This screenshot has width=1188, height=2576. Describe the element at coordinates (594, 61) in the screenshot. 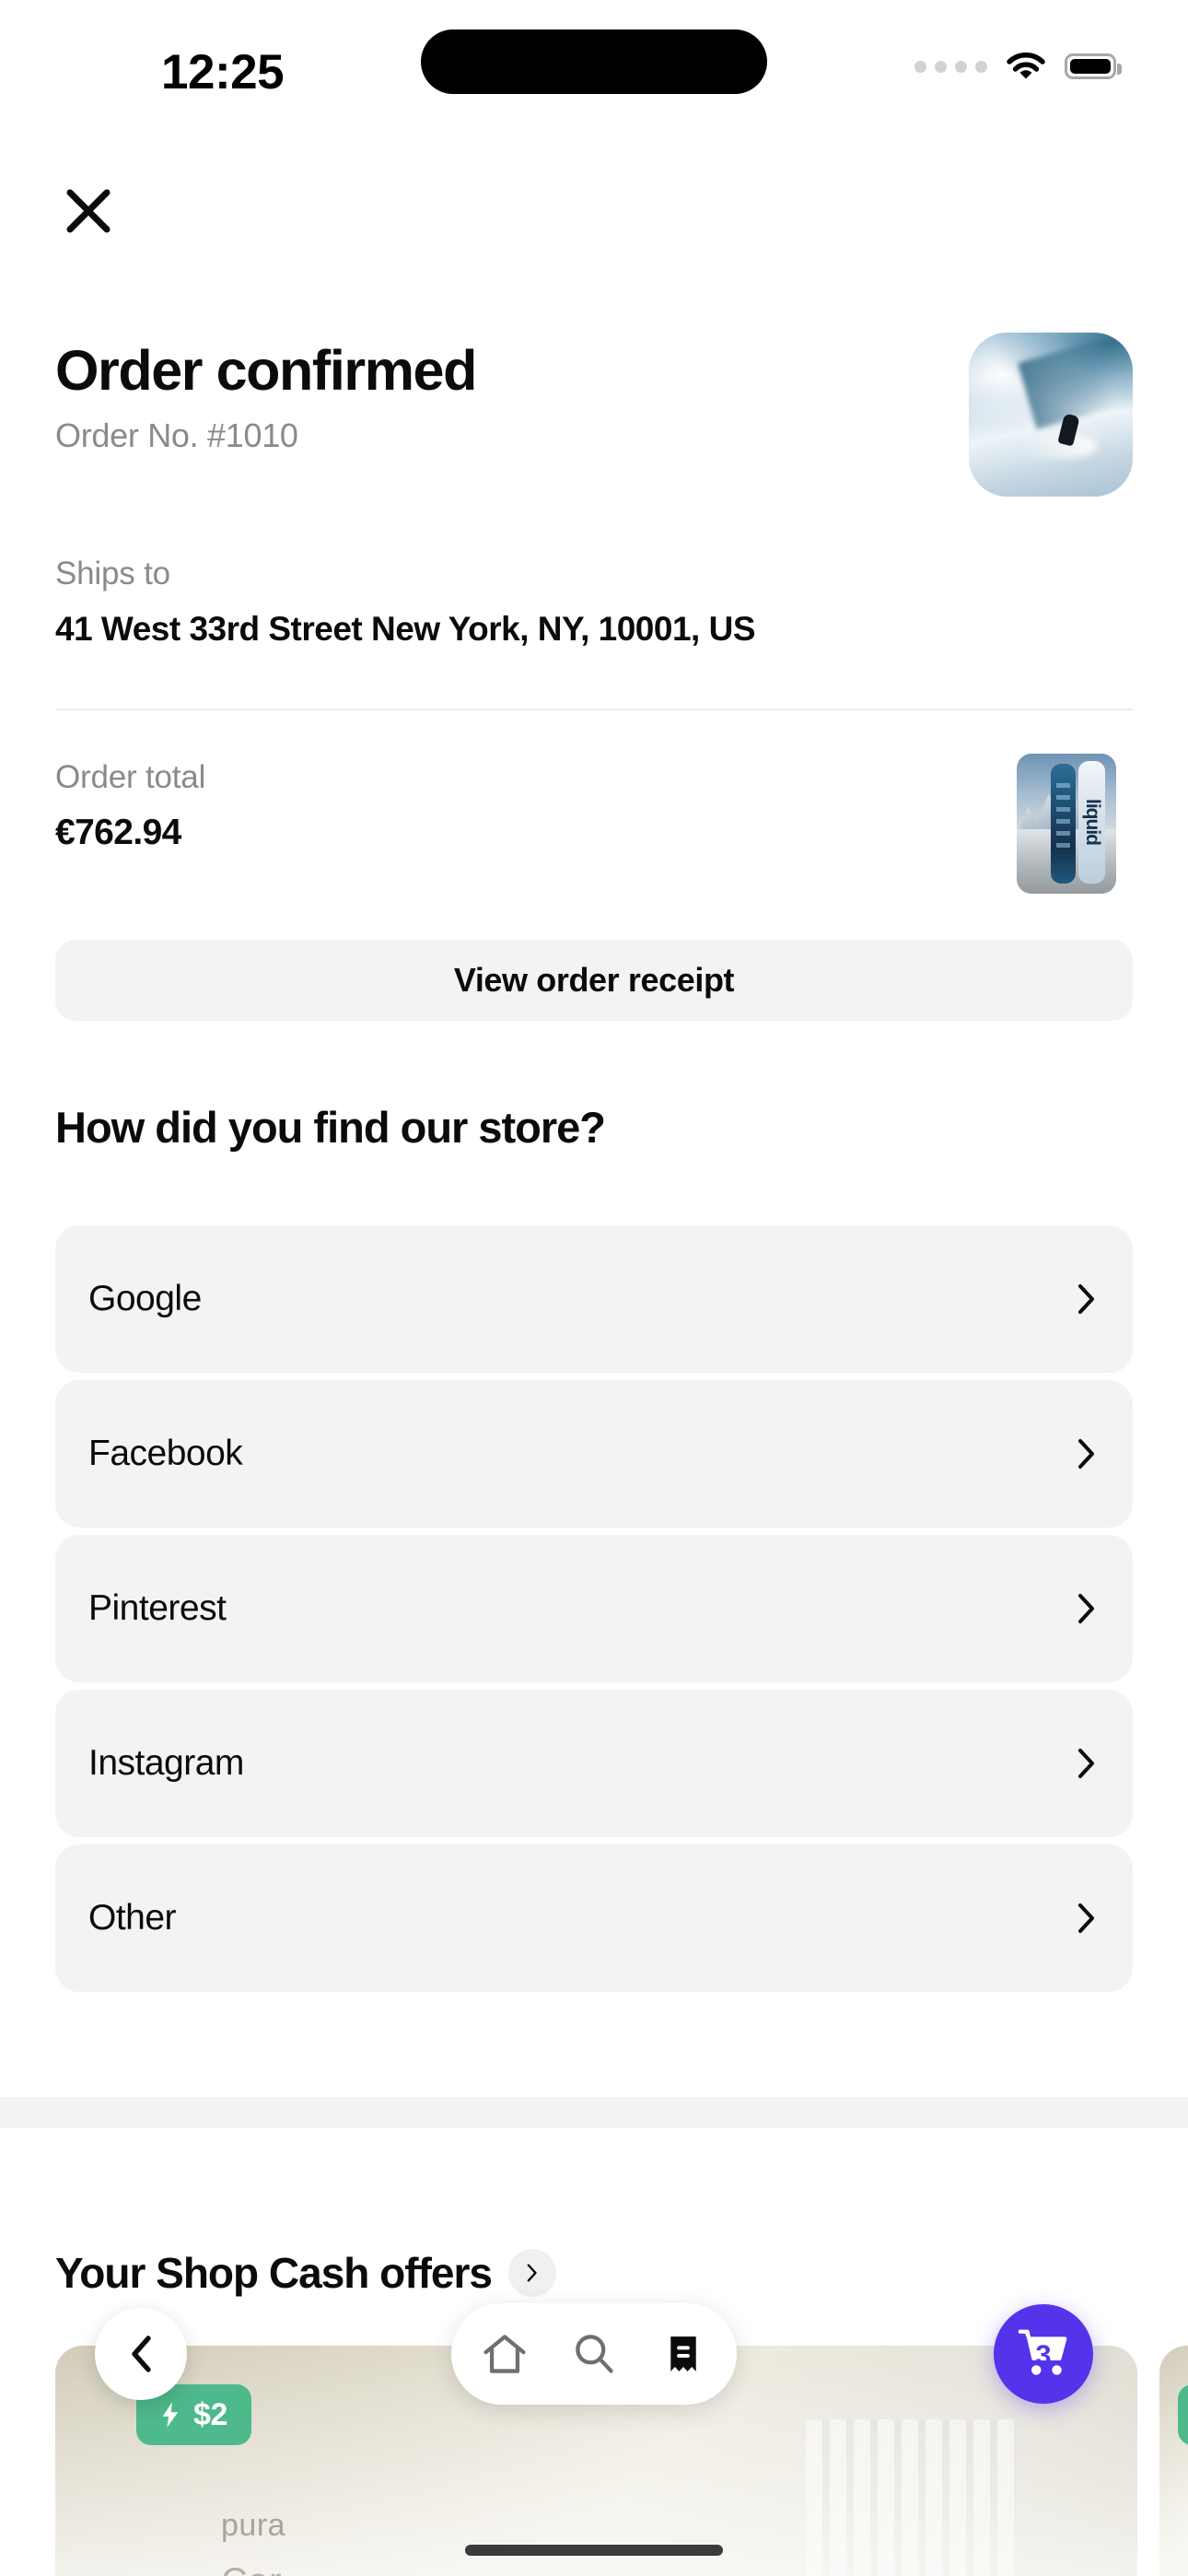

I see `dynamic-island` at that location.